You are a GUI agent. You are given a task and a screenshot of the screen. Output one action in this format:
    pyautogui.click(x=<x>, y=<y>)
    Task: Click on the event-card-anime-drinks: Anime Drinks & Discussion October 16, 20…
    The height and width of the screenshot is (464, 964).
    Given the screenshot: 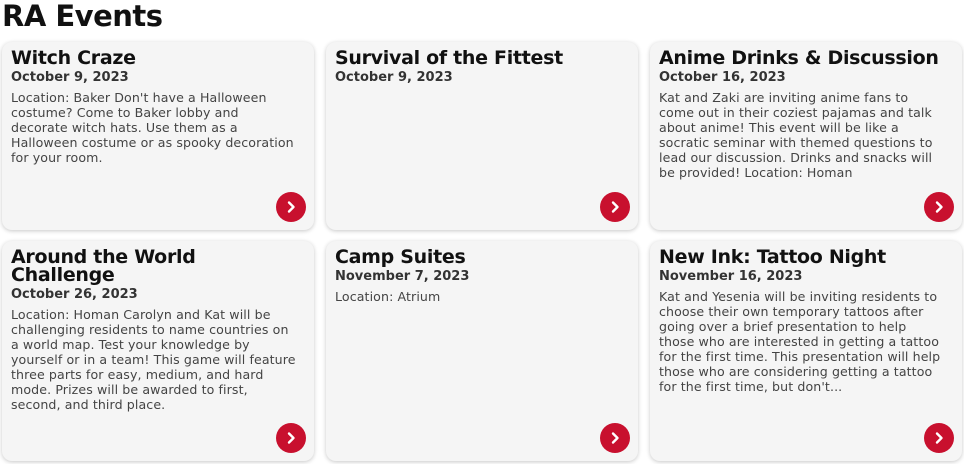 What is the action you would take?
    pyautogui.click(x=806, y=136)
    